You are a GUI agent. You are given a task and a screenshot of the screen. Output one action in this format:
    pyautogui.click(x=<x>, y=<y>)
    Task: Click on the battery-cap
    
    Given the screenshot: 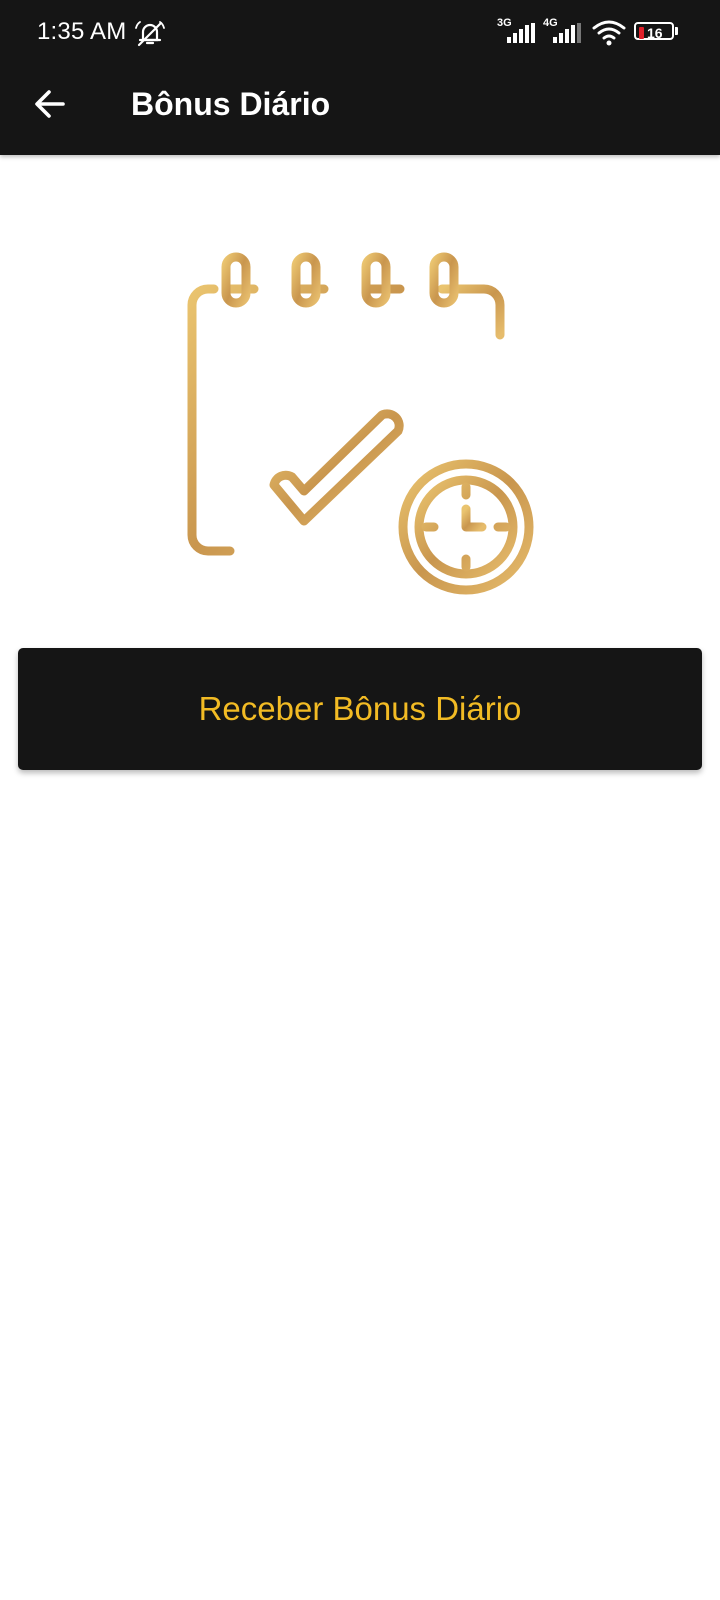 What is the action you would take?
    pyautogui.click(x=676, y=31)
    